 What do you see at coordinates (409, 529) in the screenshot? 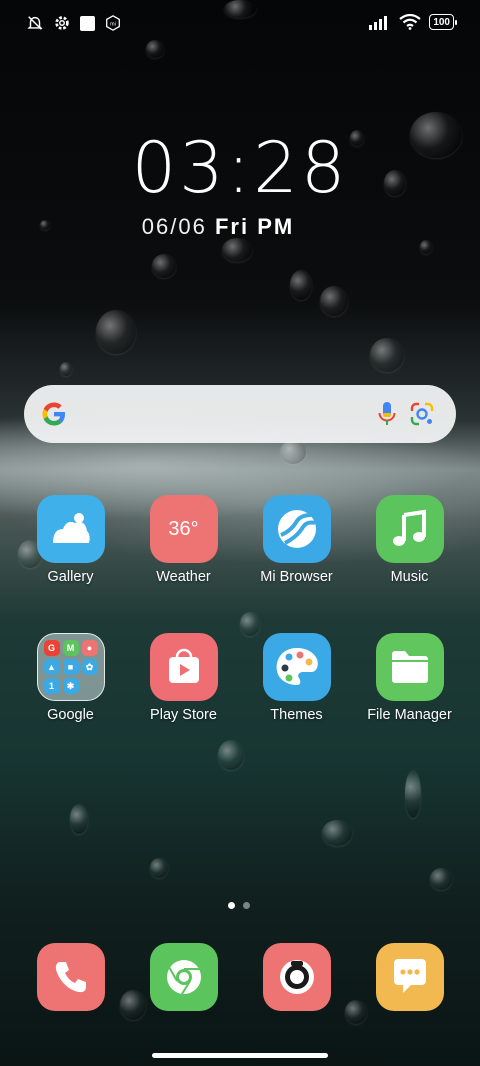
I see `music-icon` at bounding box center [409, 529].